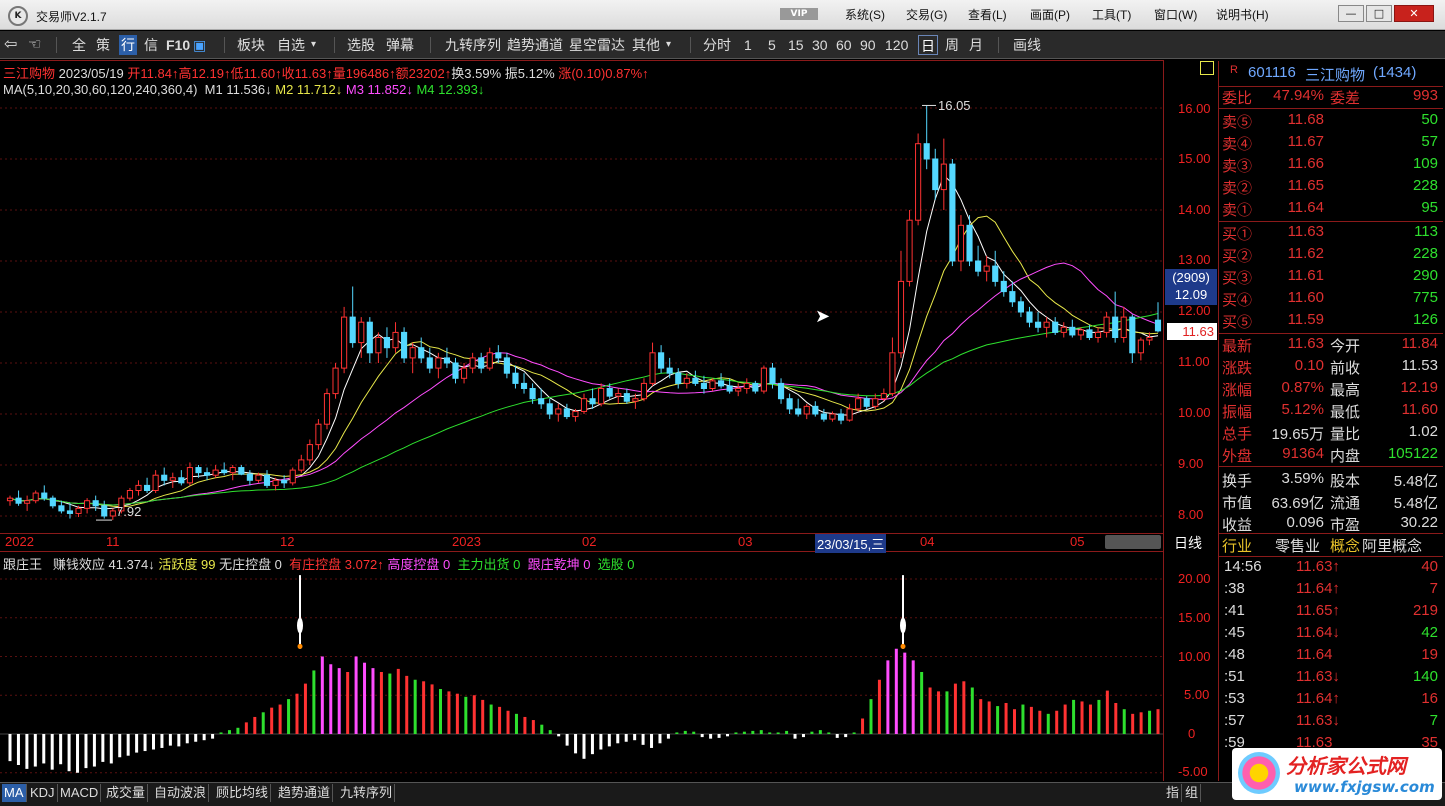  What do you see at coordinates (1192, 793) in the screenshot?
I see `tab-group: 组` at bounding box center [1192, 793].